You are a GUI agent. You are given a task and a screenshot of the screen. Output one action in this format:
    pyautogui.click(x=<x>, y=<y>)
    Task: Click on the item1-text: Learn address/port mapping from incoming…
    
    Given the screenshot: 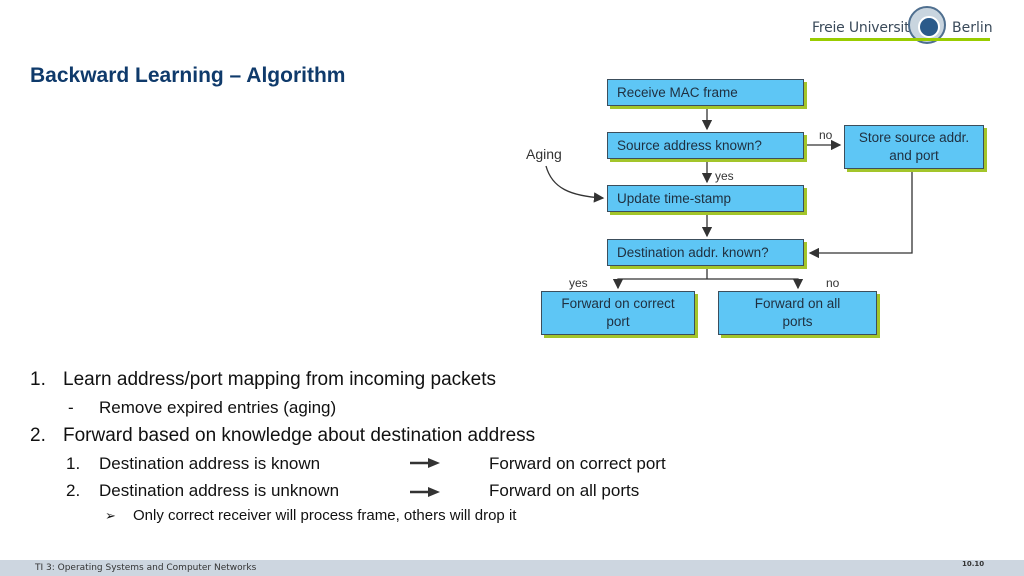 What is the action you would take?
    pyautogui.click(x=280, y=379)
    